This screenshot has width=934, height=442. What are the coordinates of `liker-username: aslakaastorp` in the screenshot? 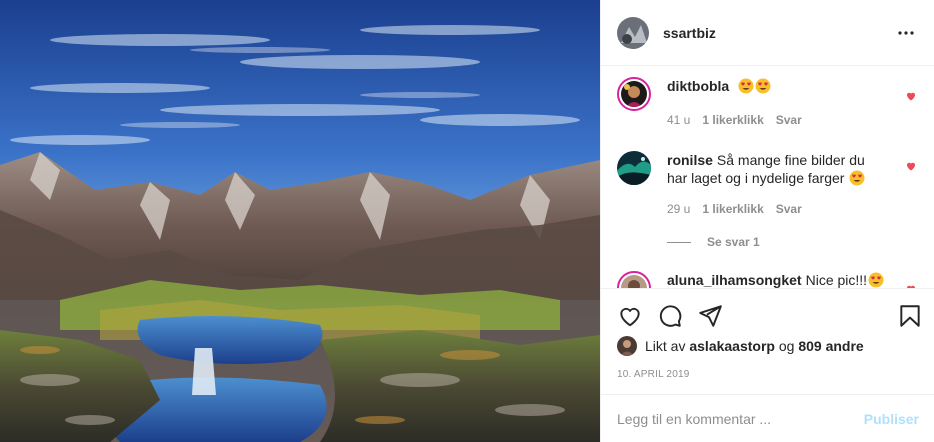 It's located at (732, 346).